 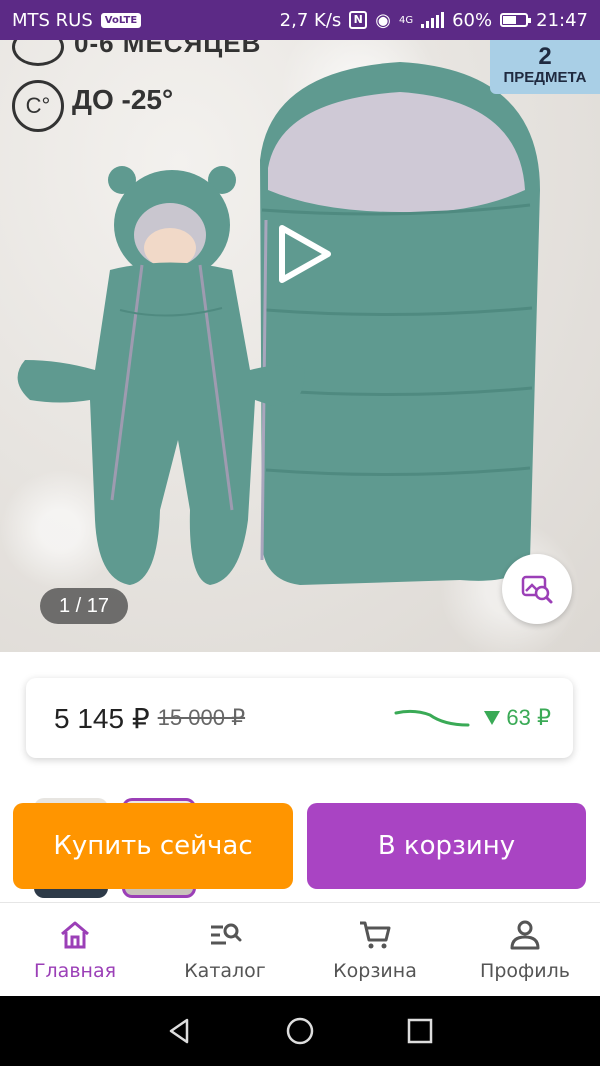 I want to click on eye-icon: ◉, so click(x=383, y=20).